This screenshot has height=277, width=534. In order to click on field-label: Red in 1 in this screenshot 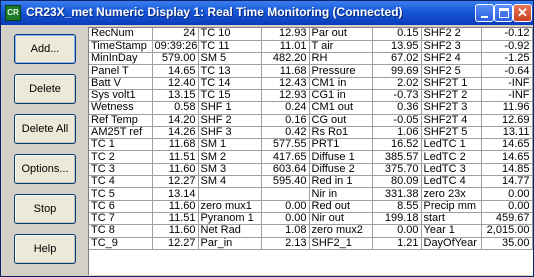, I will do `click(341, 182)`.